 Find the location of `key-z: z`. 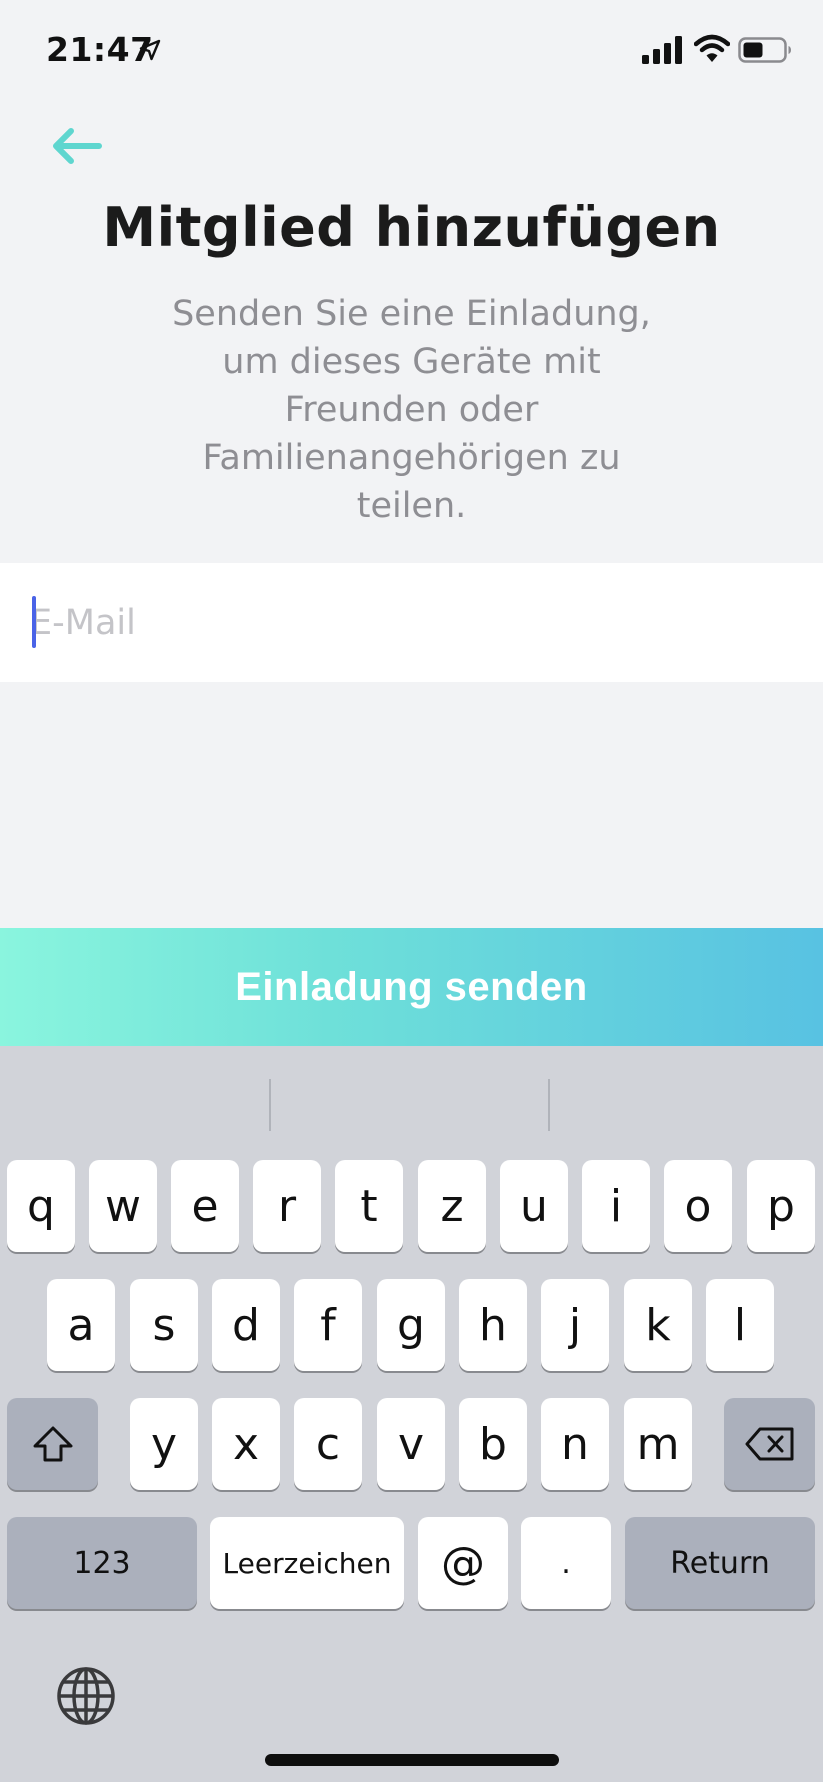

key-z: z is located at coordinates (452, 1206).